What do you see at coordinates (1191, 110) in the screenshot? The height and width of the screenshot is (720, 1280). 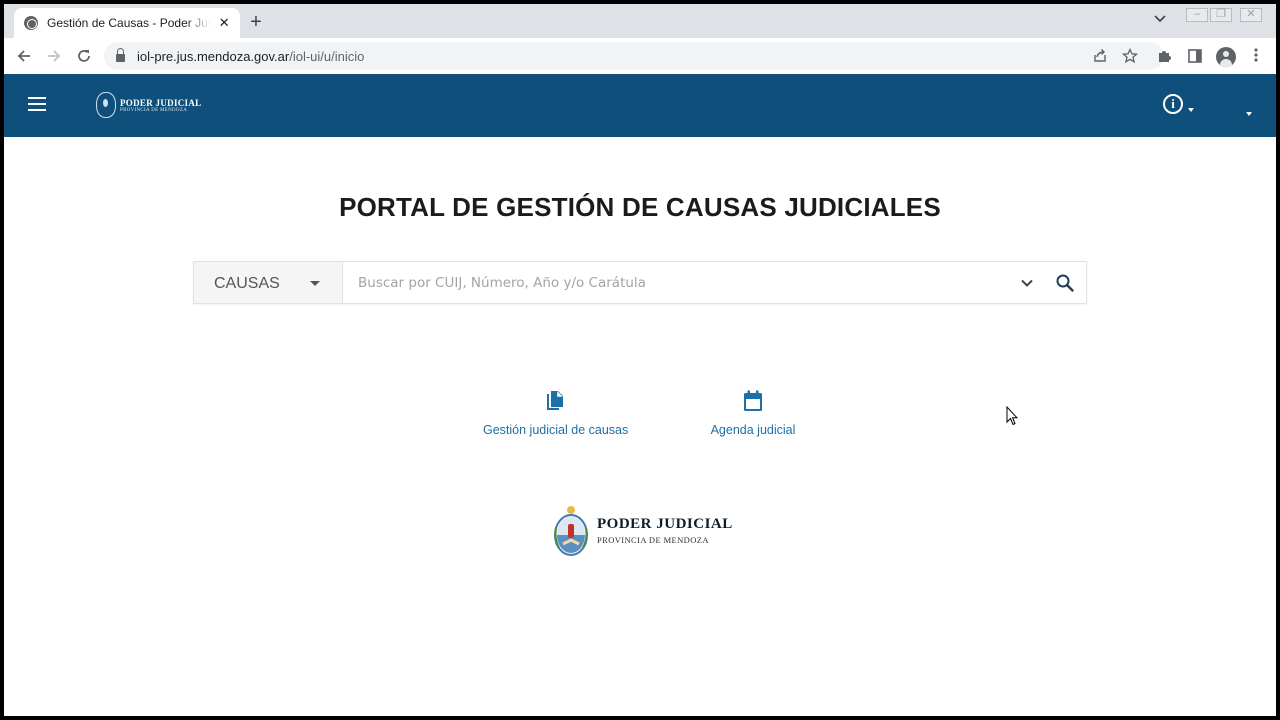 I see `info-dropdown-caret-icon` at bounding box center [1191, 110].